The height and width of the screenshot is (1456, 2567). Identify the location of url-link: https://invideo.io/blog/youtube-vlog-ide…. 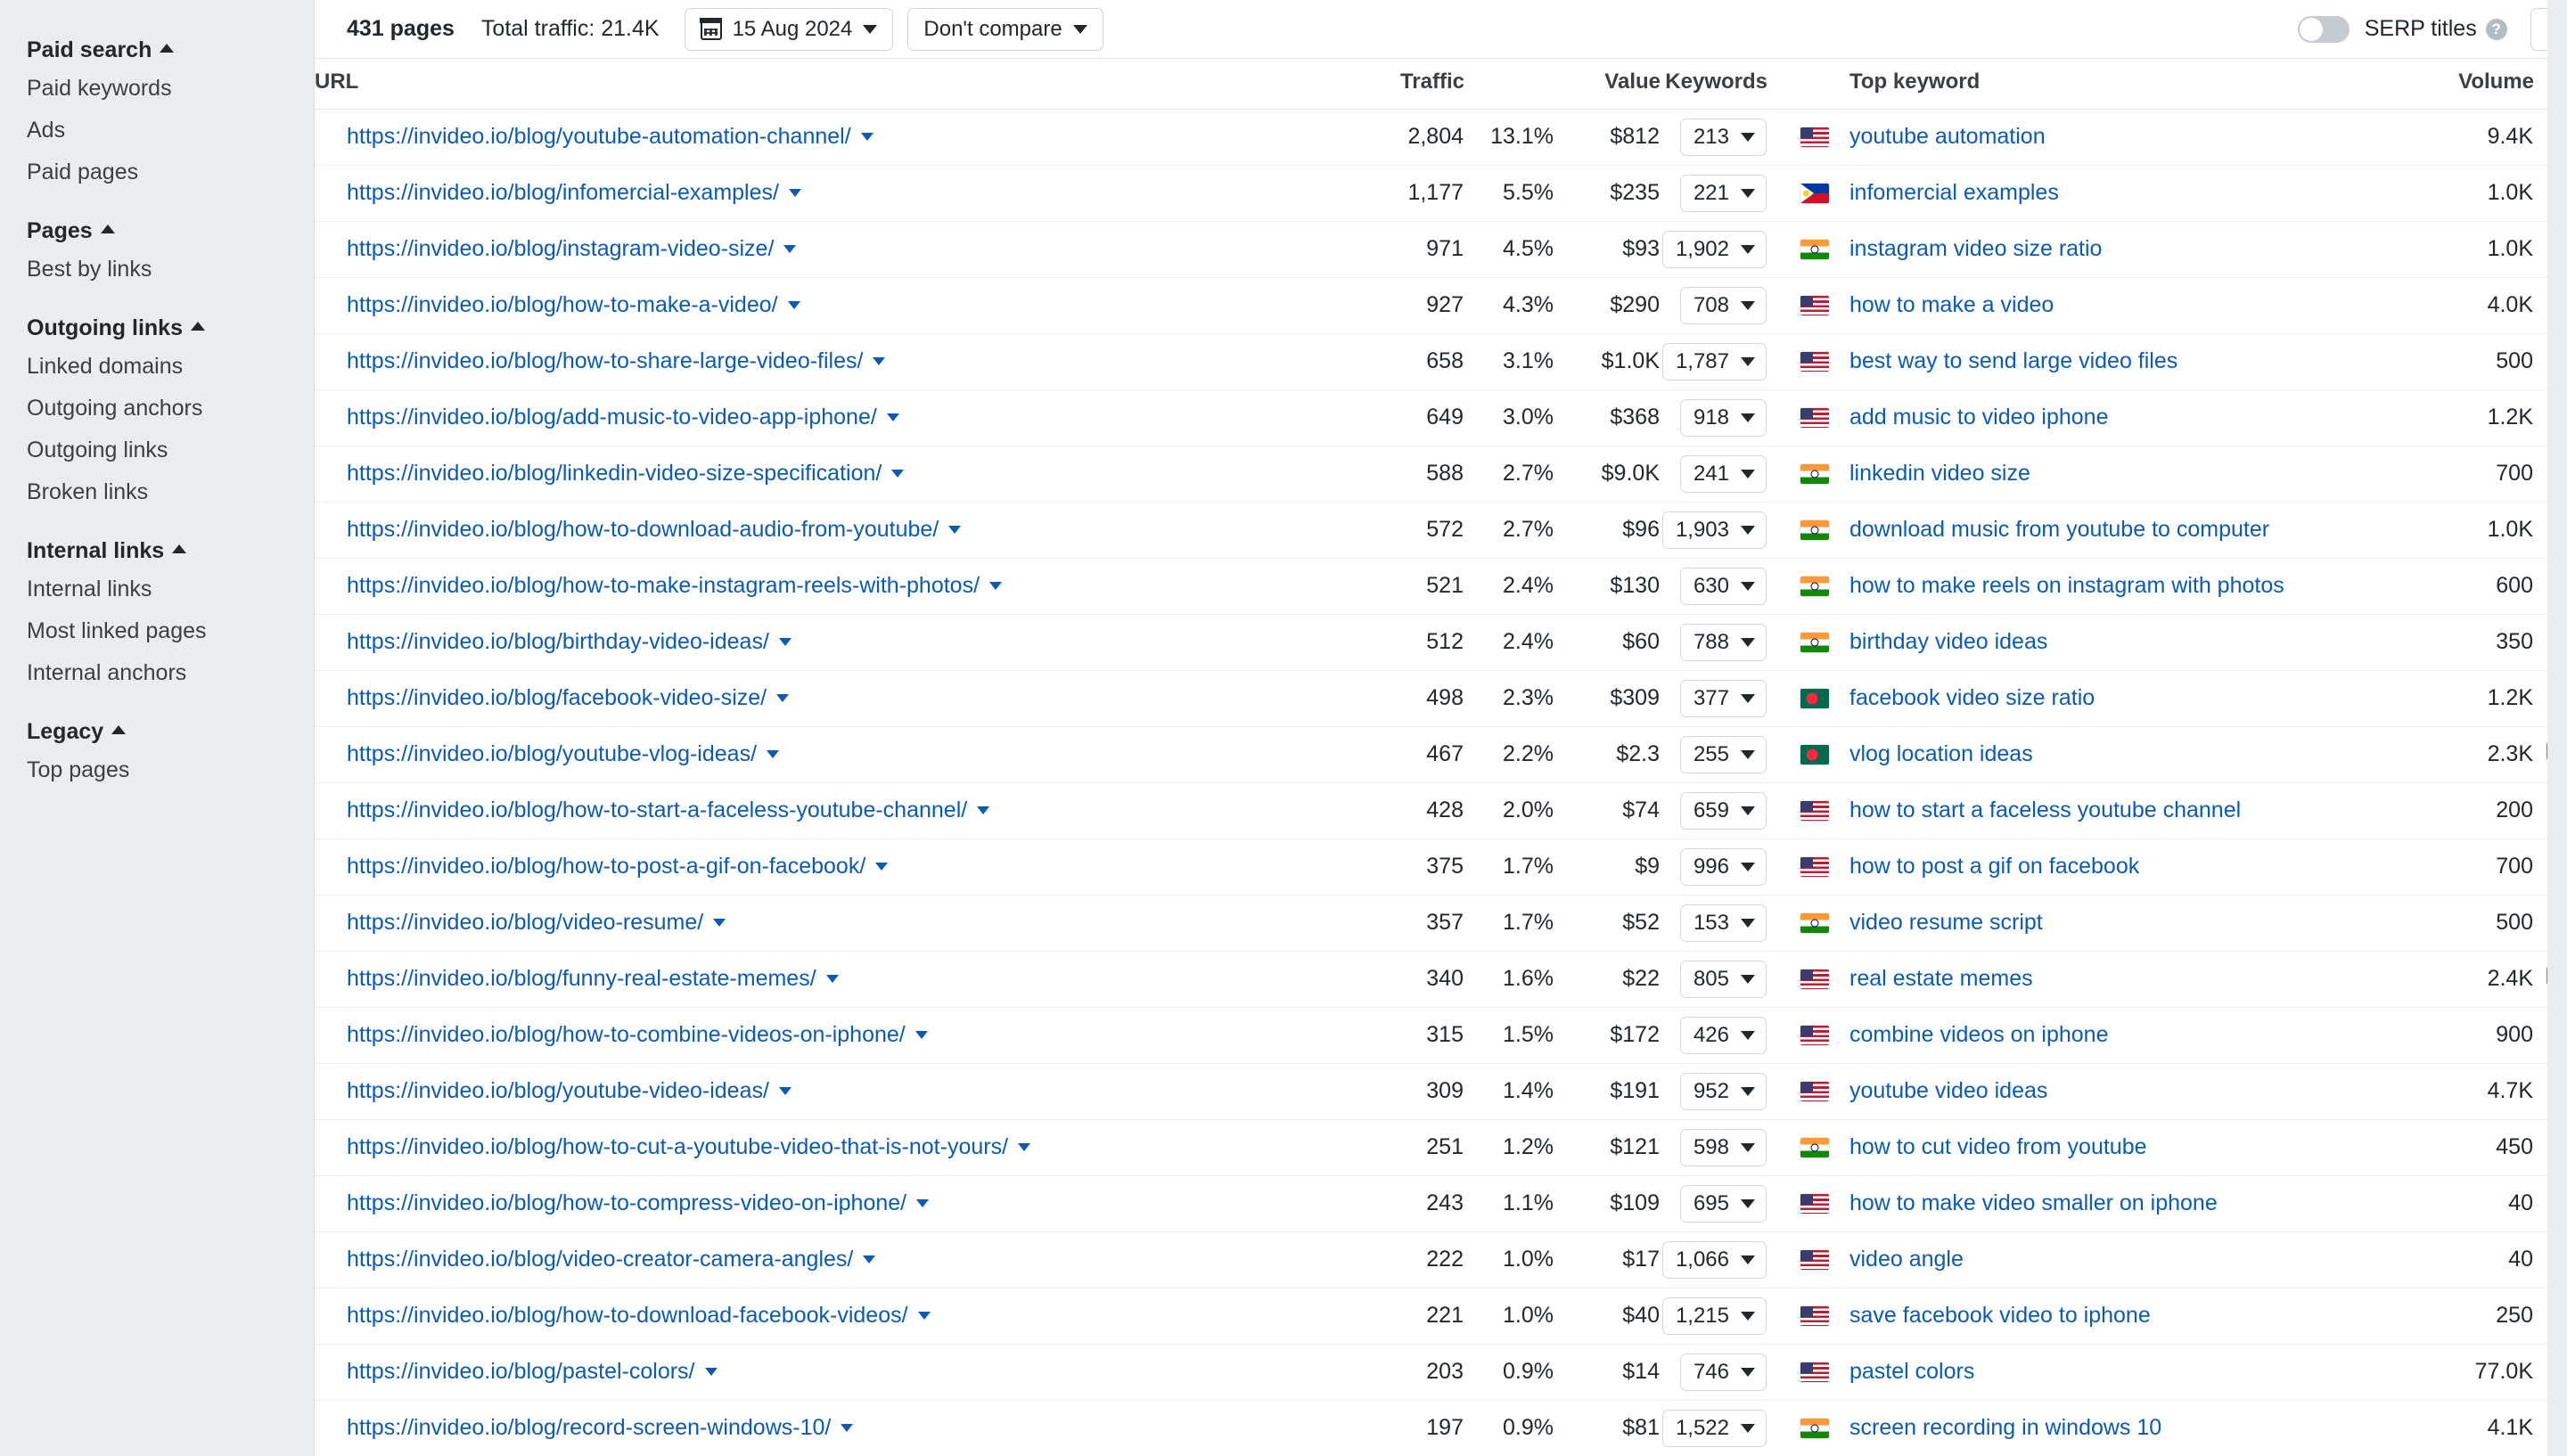
(552, 754).